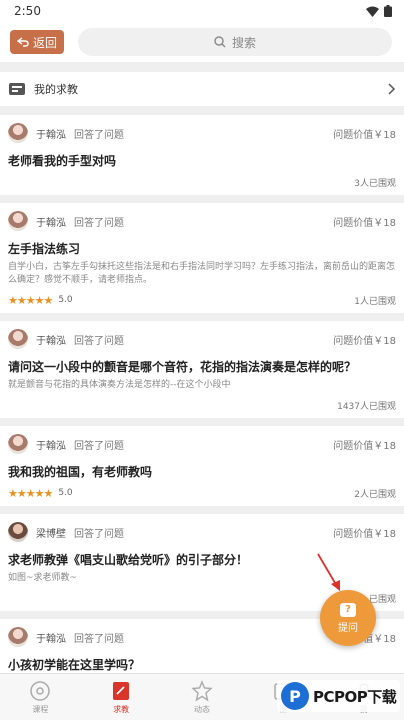  I want to click on search-placeholder: 搜索, so click(243, 42).